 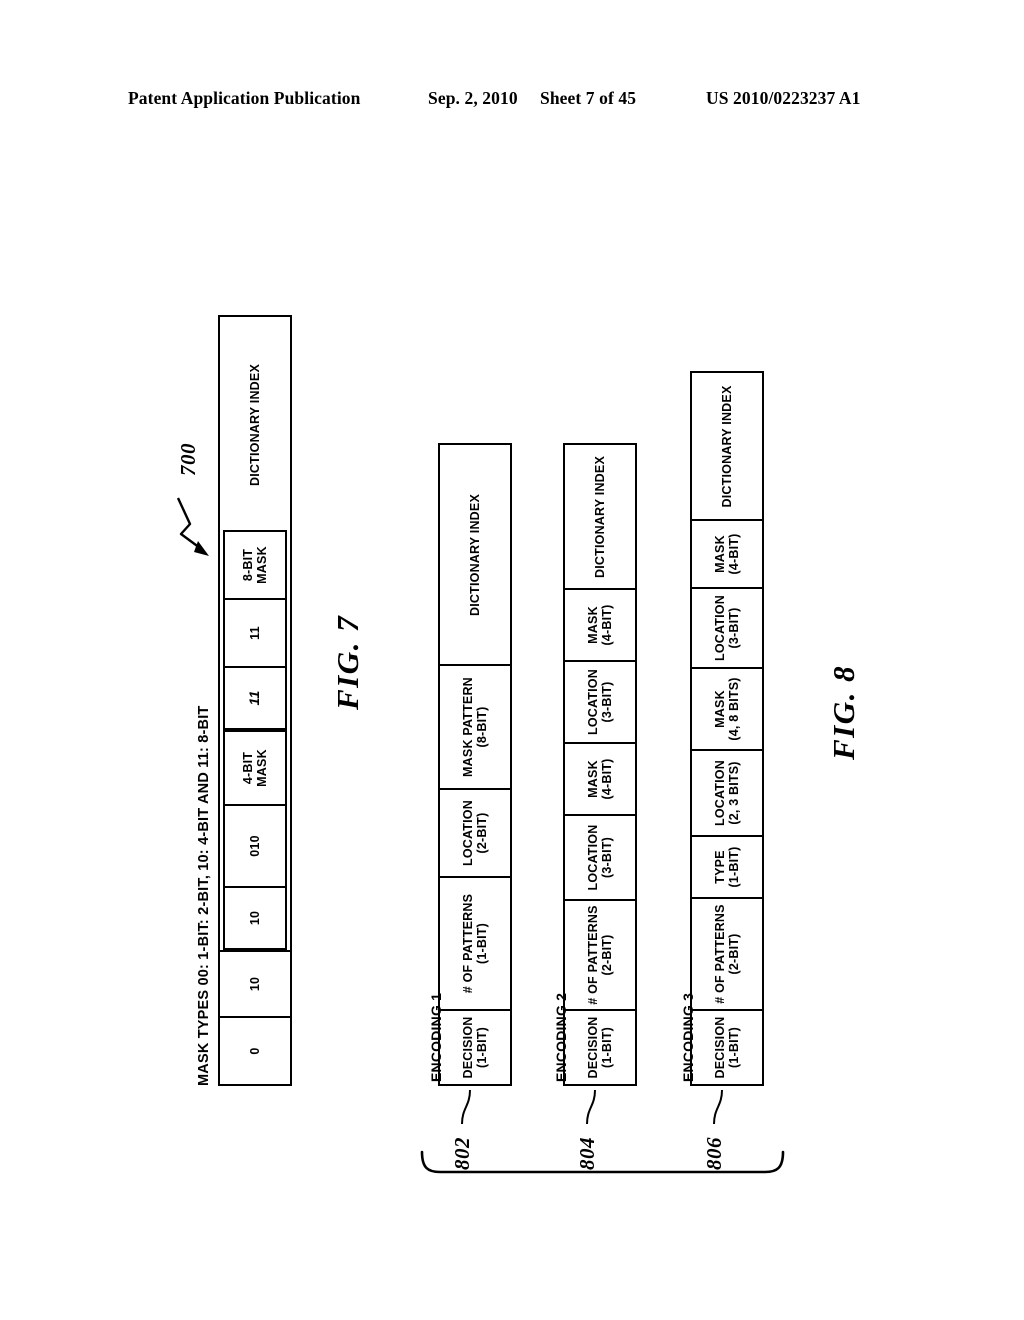 I want to click on fig7-label: FIG. 7, so click(x=347, y=662).